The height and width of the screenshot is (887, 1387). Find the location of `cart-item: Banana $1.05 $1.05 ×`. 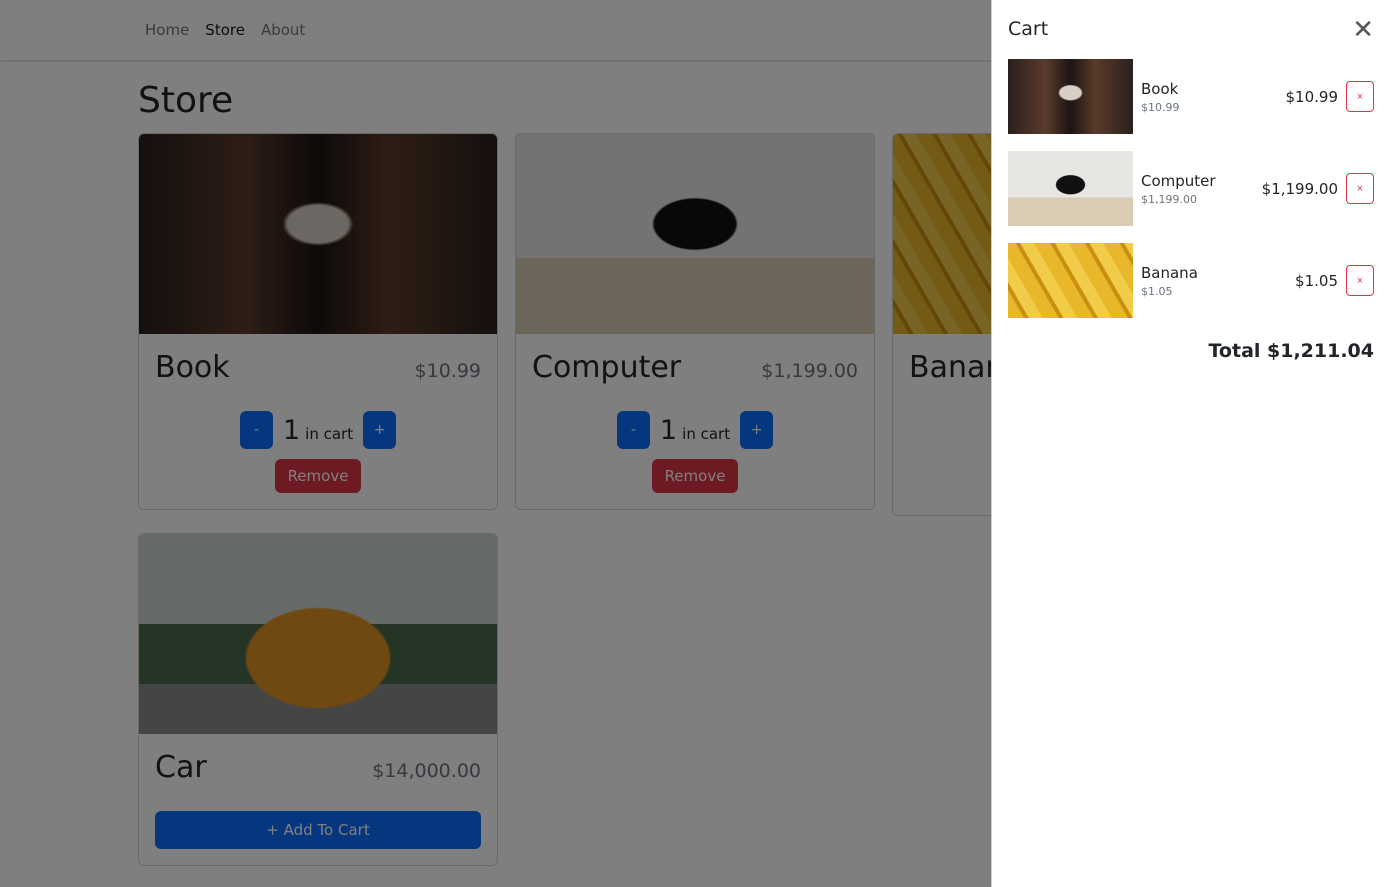

cart-item: Banana $1.05 $1.05 × is located at coordinates (1191, 280).